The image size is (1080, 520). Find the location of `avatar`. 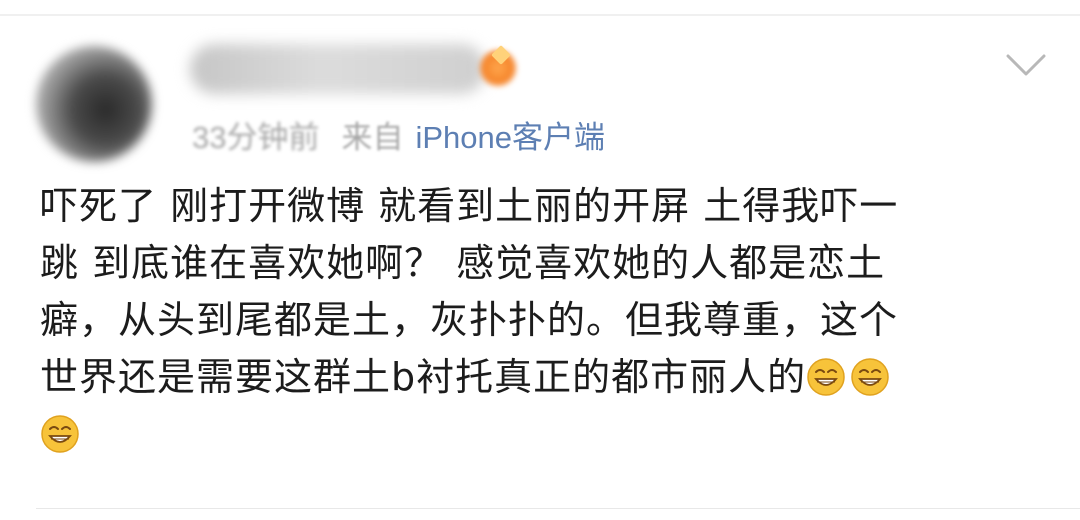

avatar is located at coordinates (94, 104).